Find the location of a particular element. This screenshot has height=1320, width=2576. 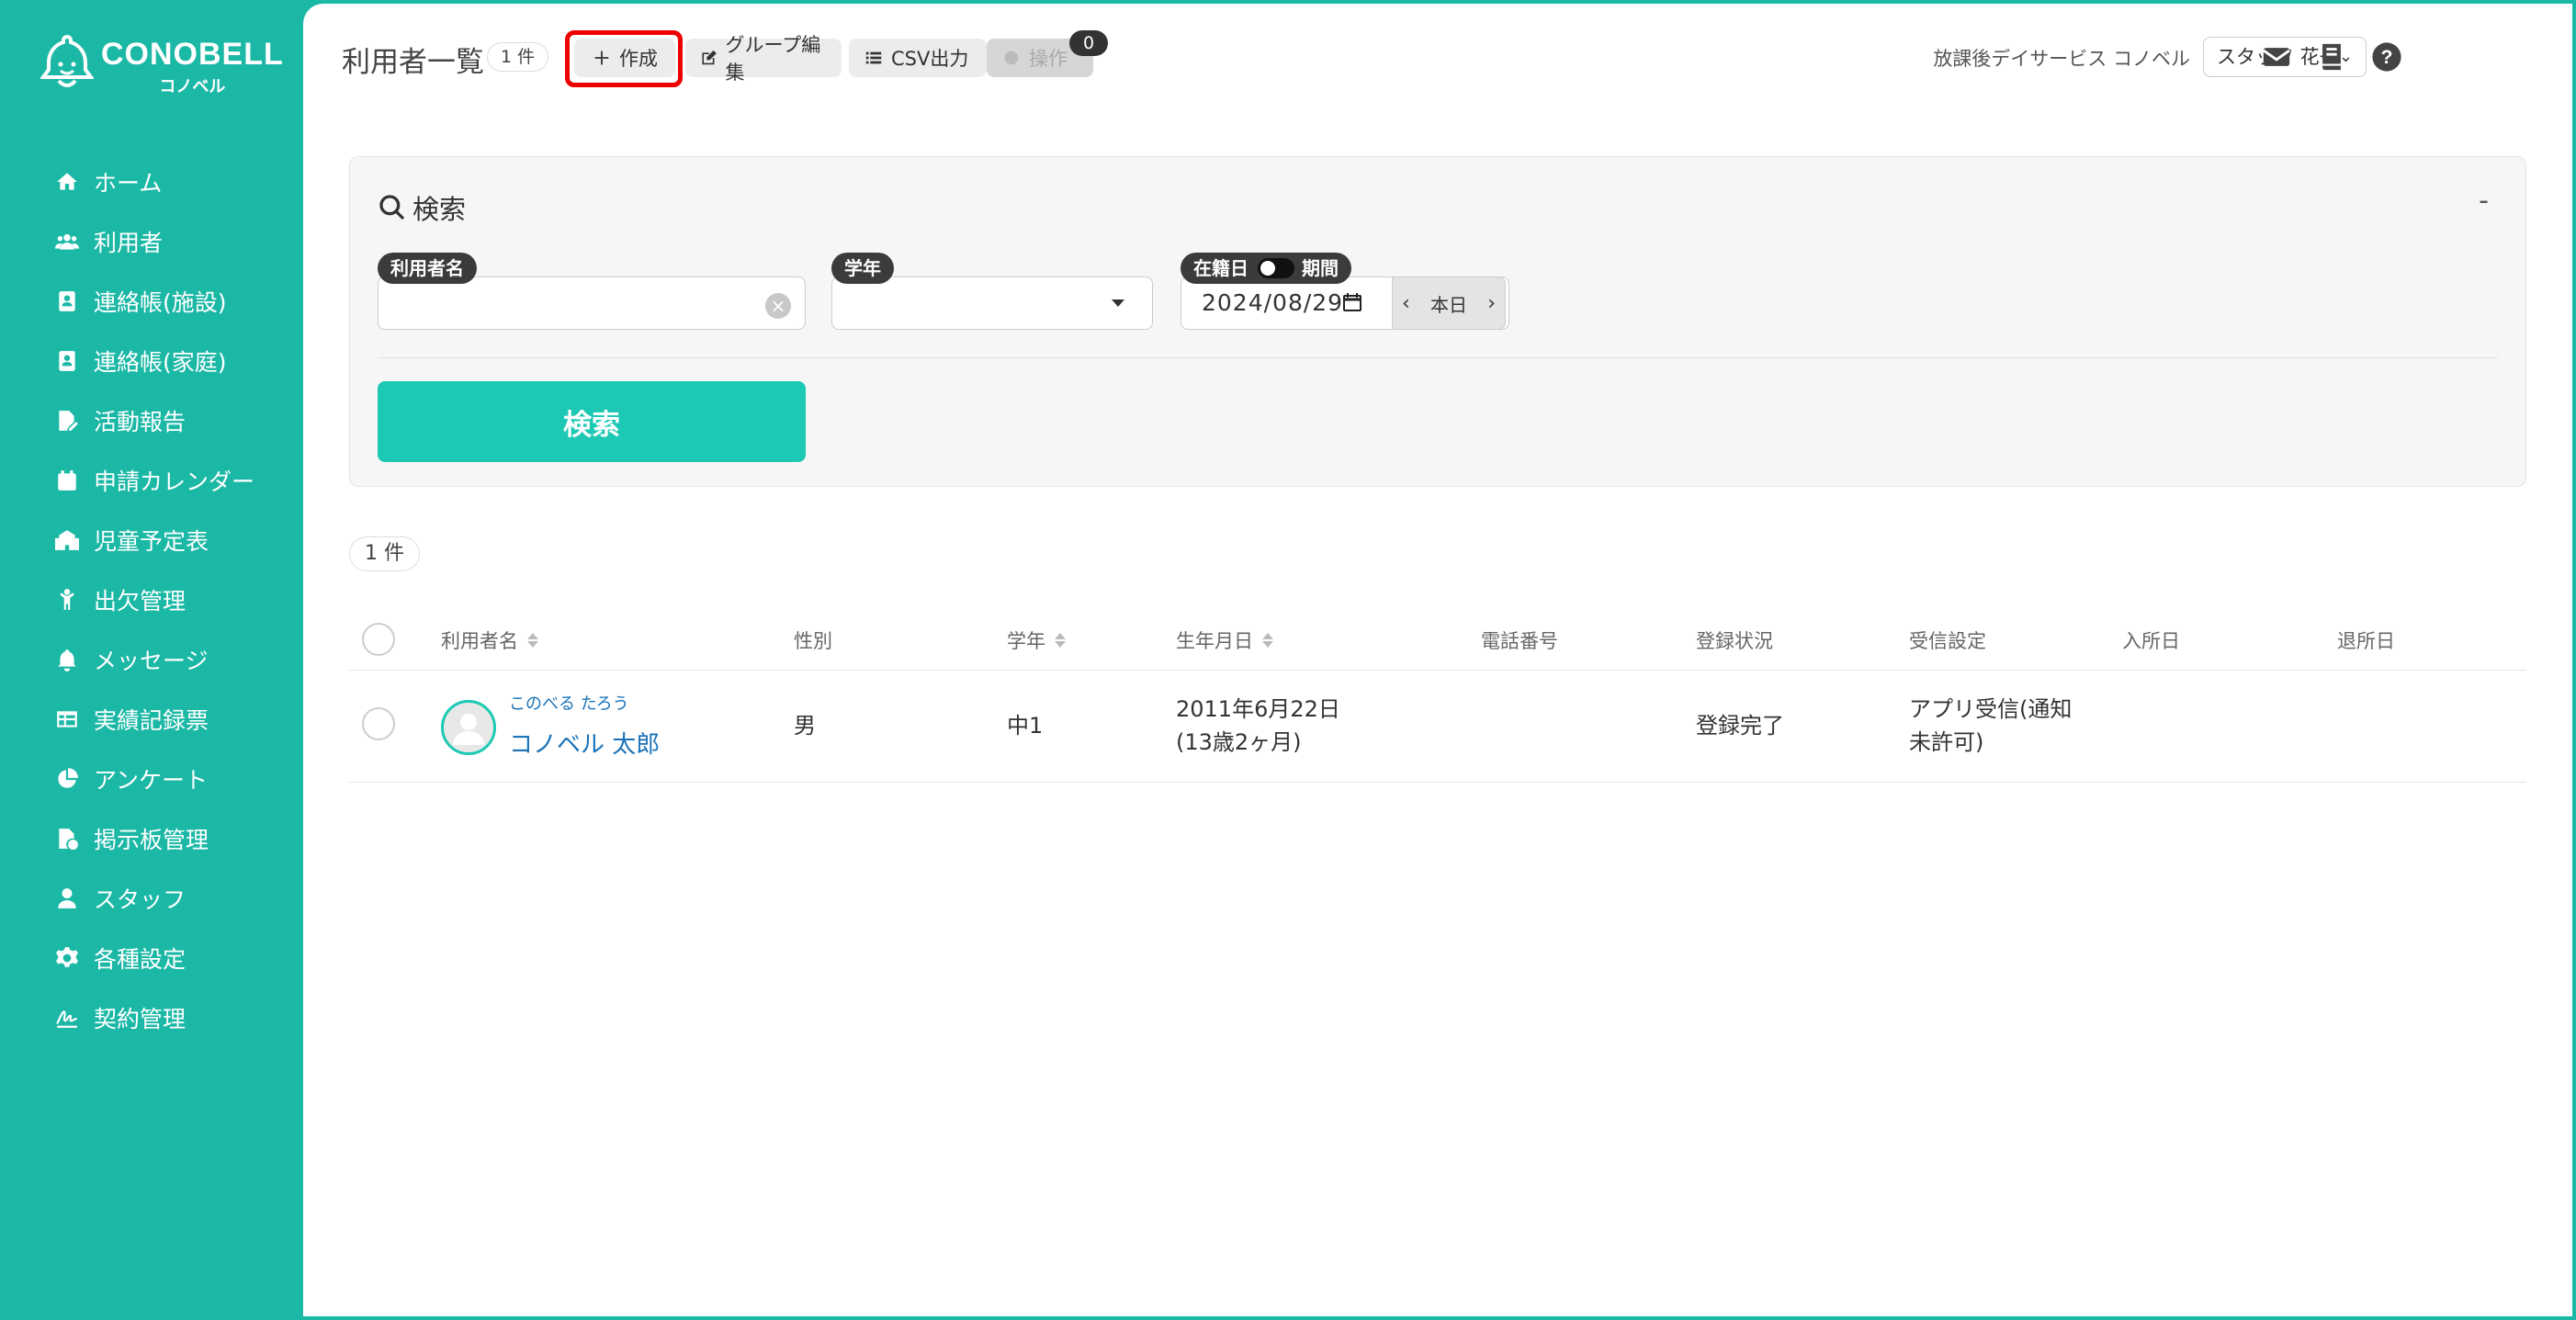

column-receive: 受信設定 is located at coordinates (1947, 640).